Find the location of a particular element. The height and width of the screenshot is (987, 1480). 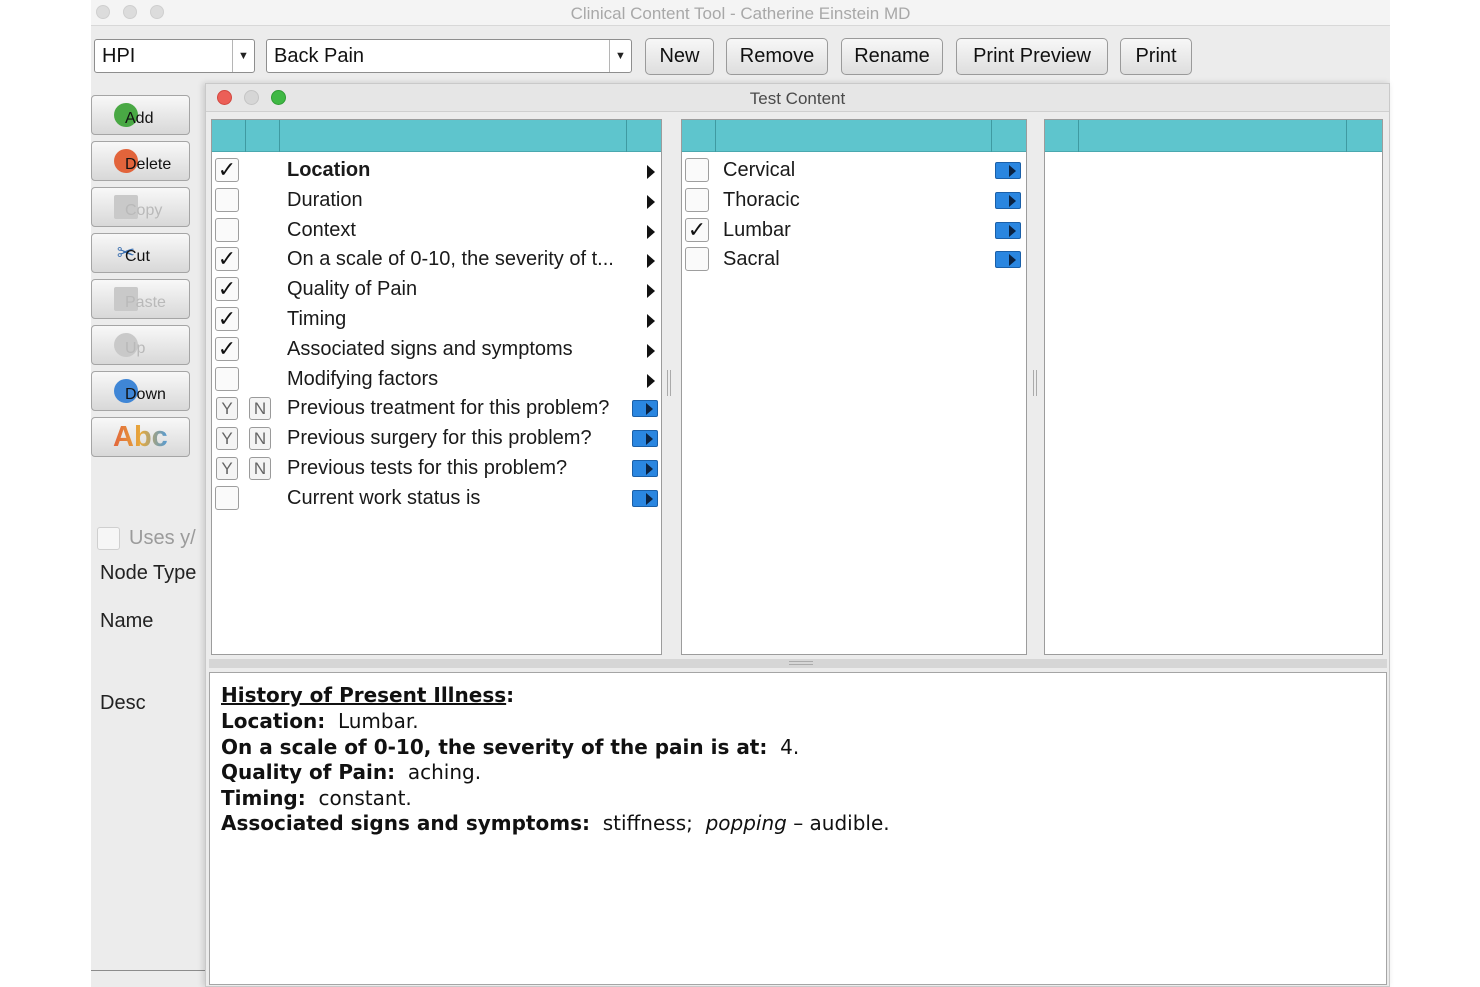

item-label: Location is located at coordinates (329, 170).